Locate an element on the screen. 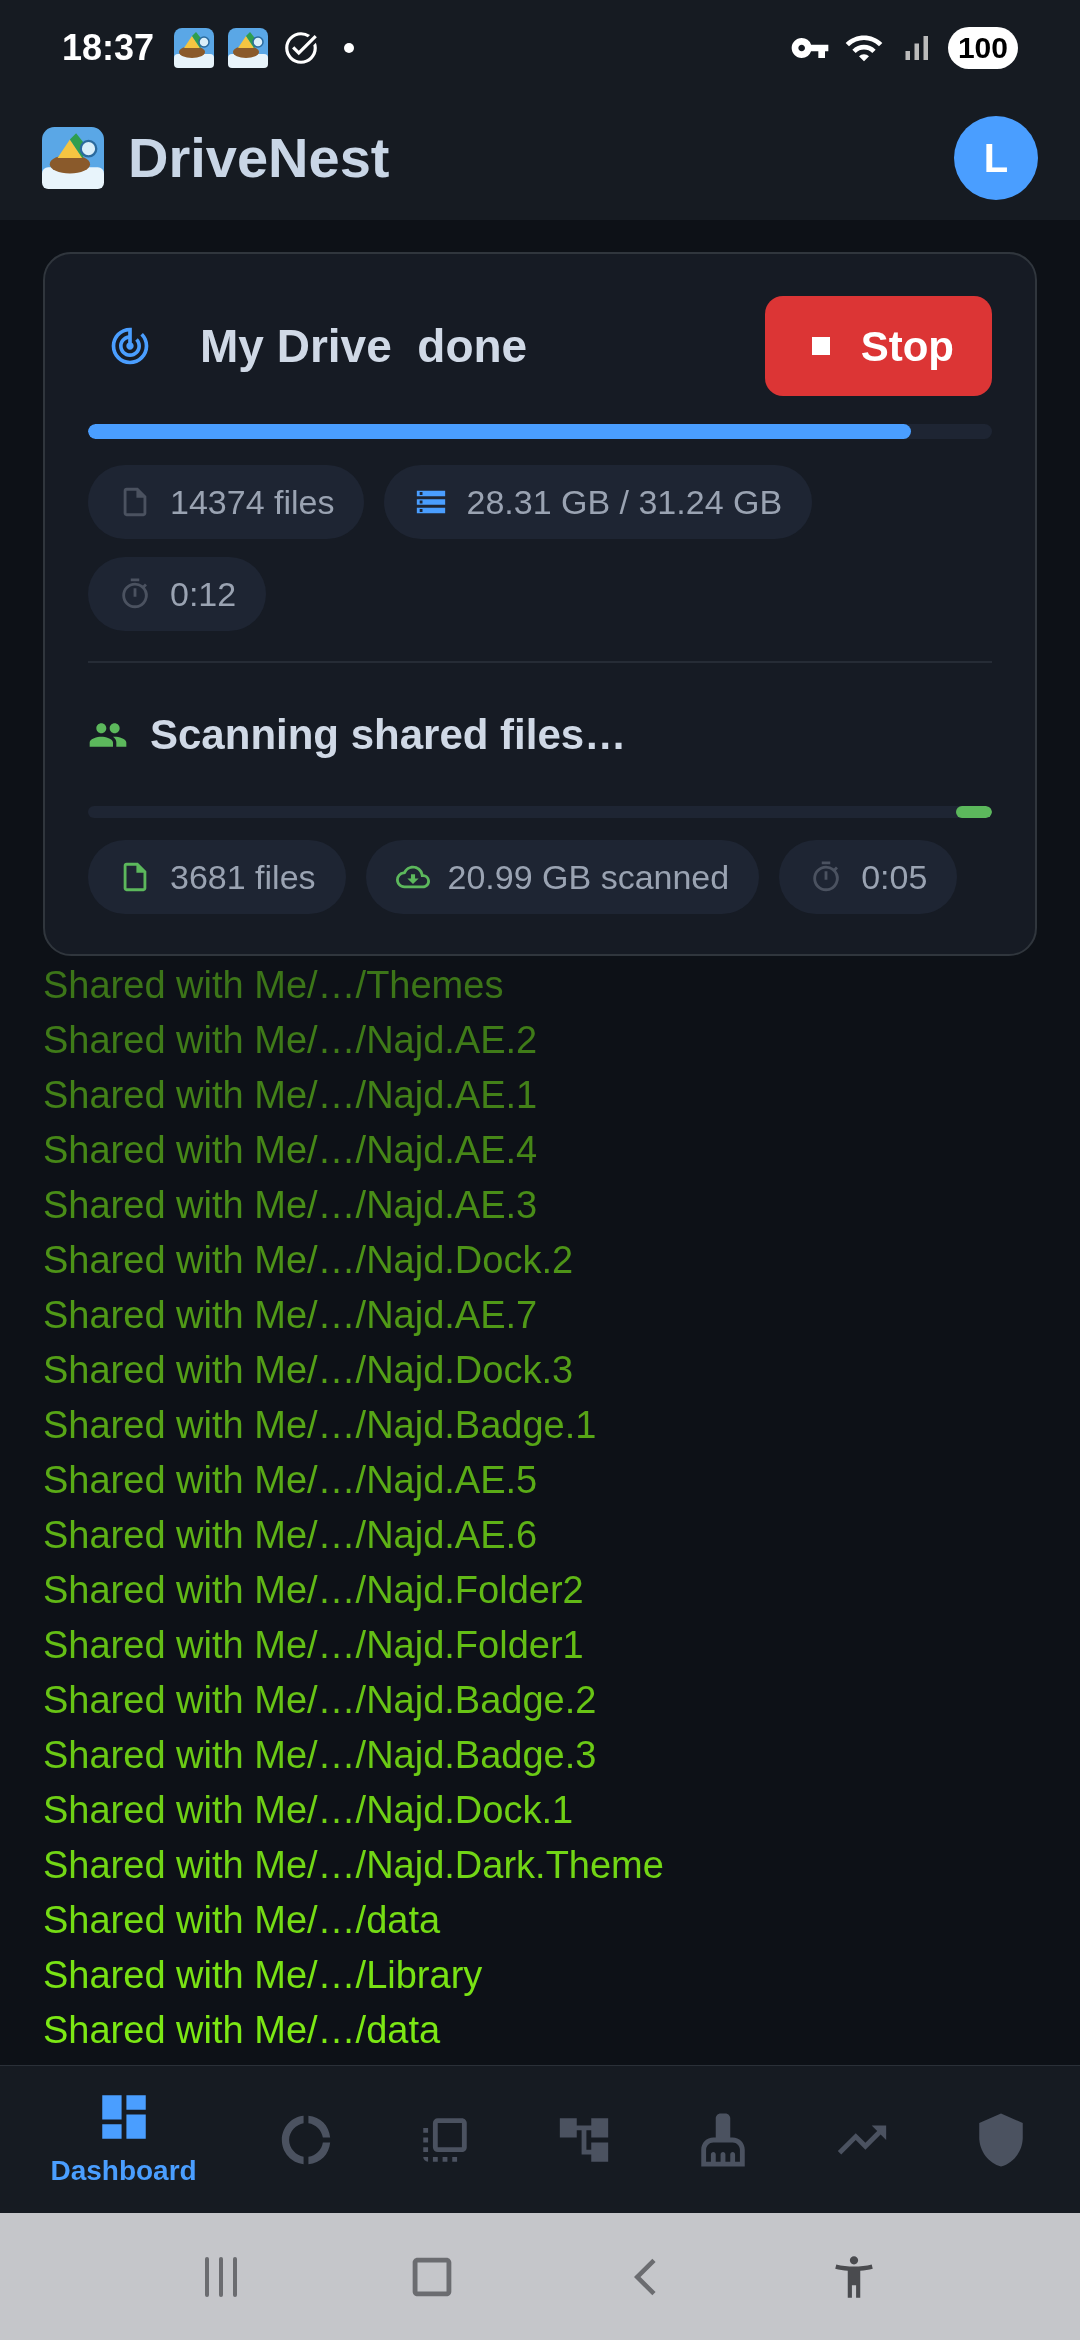  stat-text: 14374 files is located at coordinates (252, 502).